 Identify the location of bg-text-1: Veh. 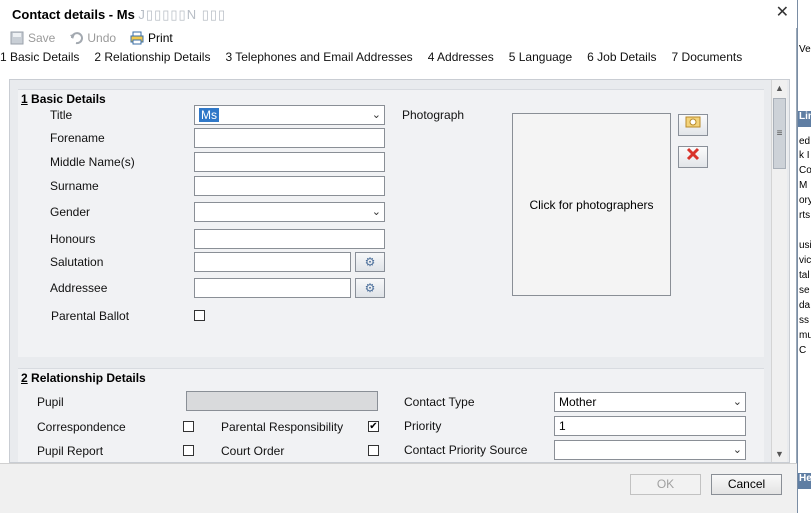
(805, 49).